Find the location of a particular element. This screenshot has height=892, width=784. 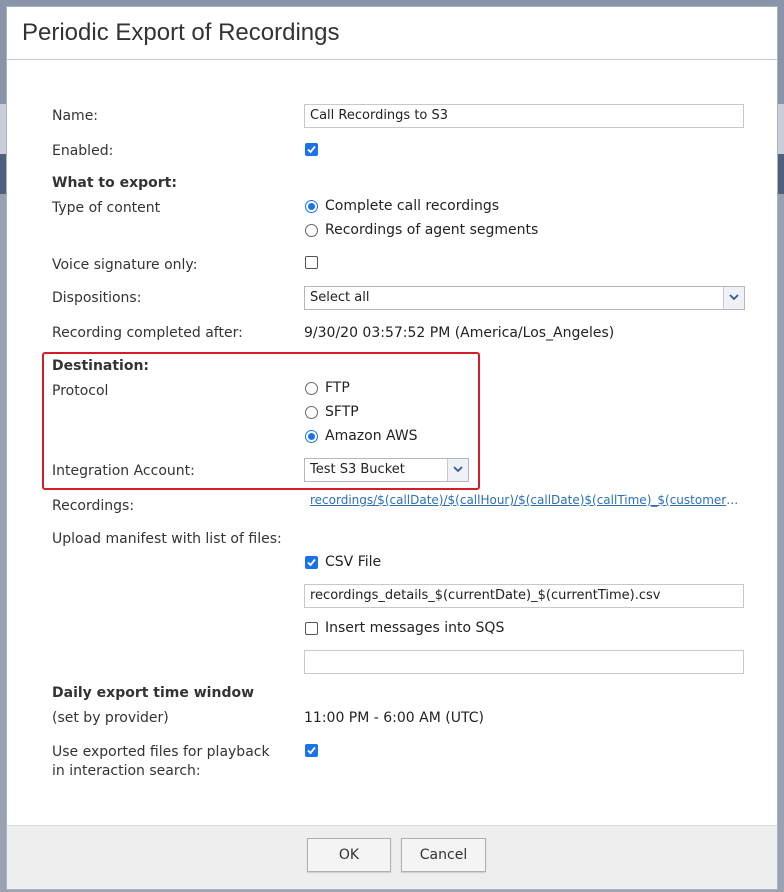

destination-heading: Destination: is located at coordinates (101, 366).